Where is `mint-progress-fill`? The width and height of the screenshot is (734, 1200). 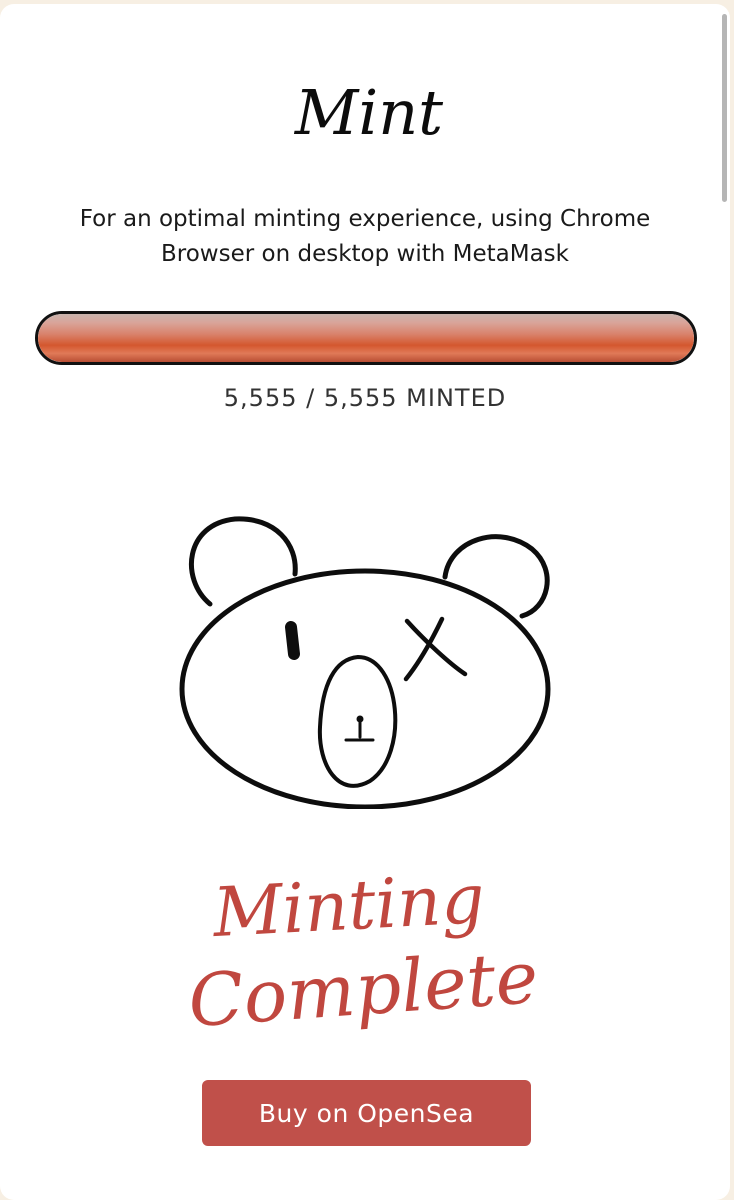 mint-progress-fill is located at coordinates (366, 338).